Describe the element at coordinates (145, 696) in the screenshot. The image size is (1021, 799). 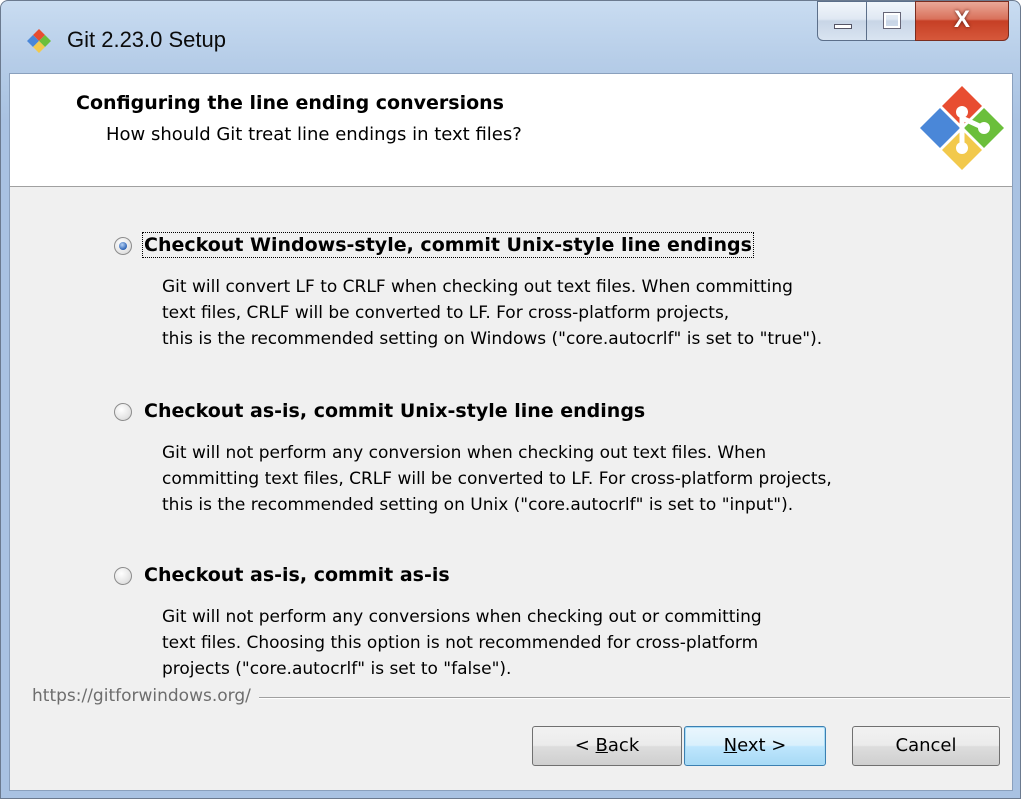
I see `branding-url: https://gitforwindows.org/` at that location.